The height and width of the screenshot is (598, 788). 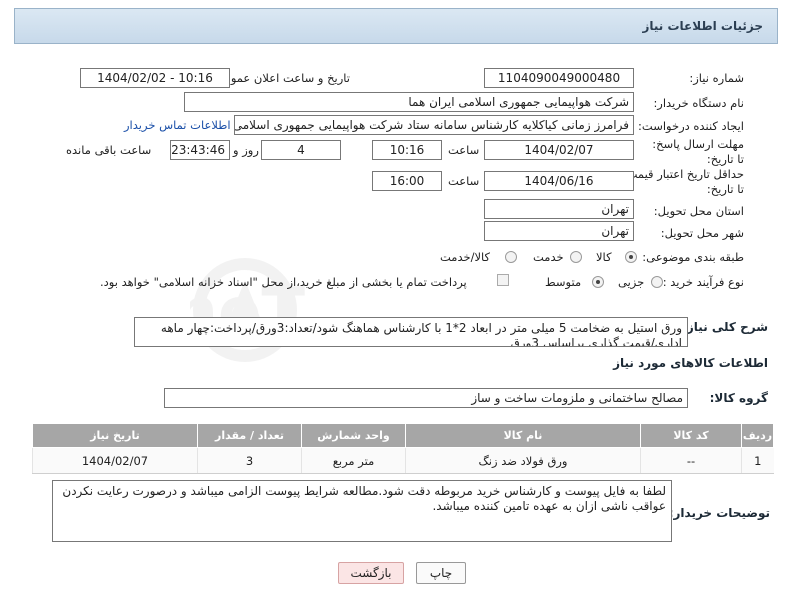 I want to click on watermark-logo: AriaTender.neT, so click(x=247, y=310).